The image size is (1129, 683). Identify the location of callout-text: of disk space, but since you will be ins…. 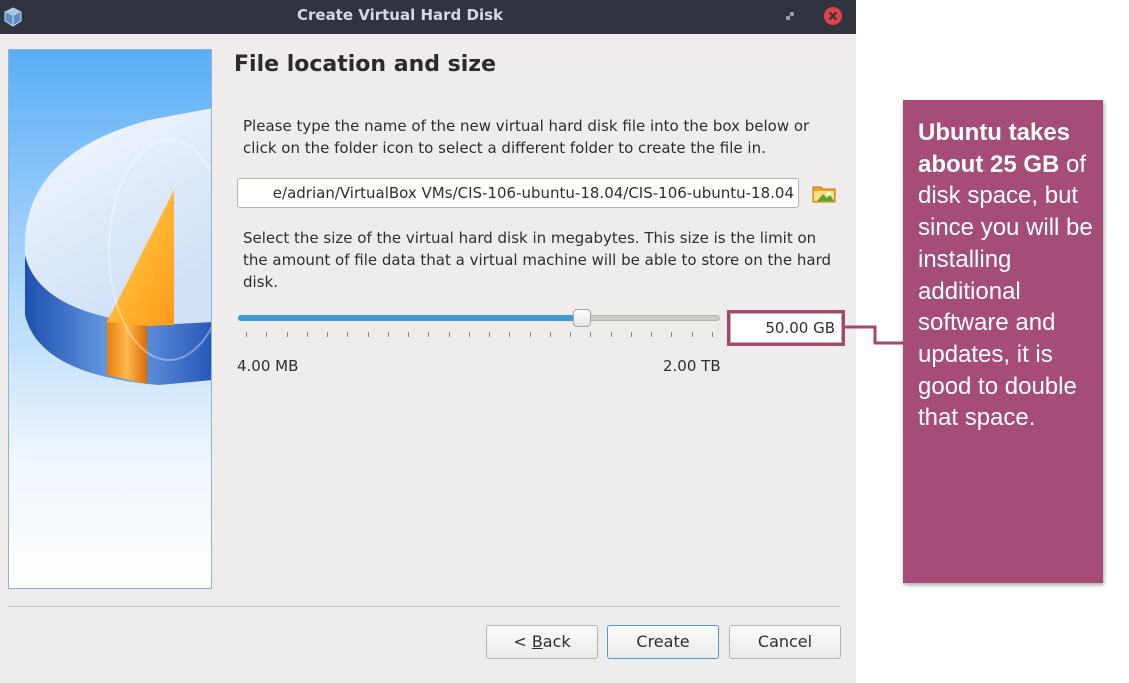
(1005, 291).